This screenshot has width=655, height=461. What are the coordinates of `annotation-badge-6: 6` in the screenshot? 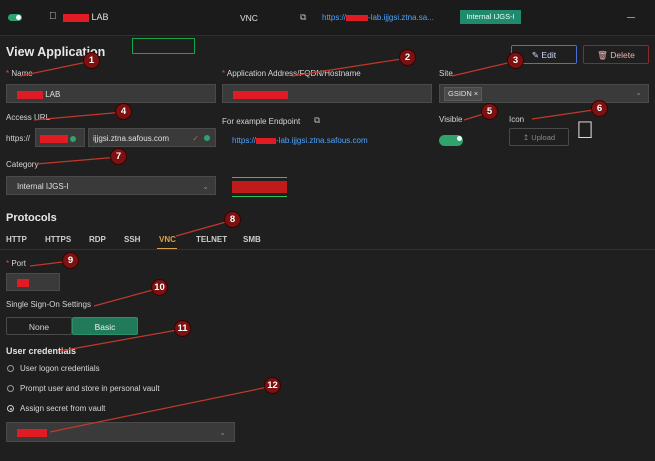 It's located at (599, 108).